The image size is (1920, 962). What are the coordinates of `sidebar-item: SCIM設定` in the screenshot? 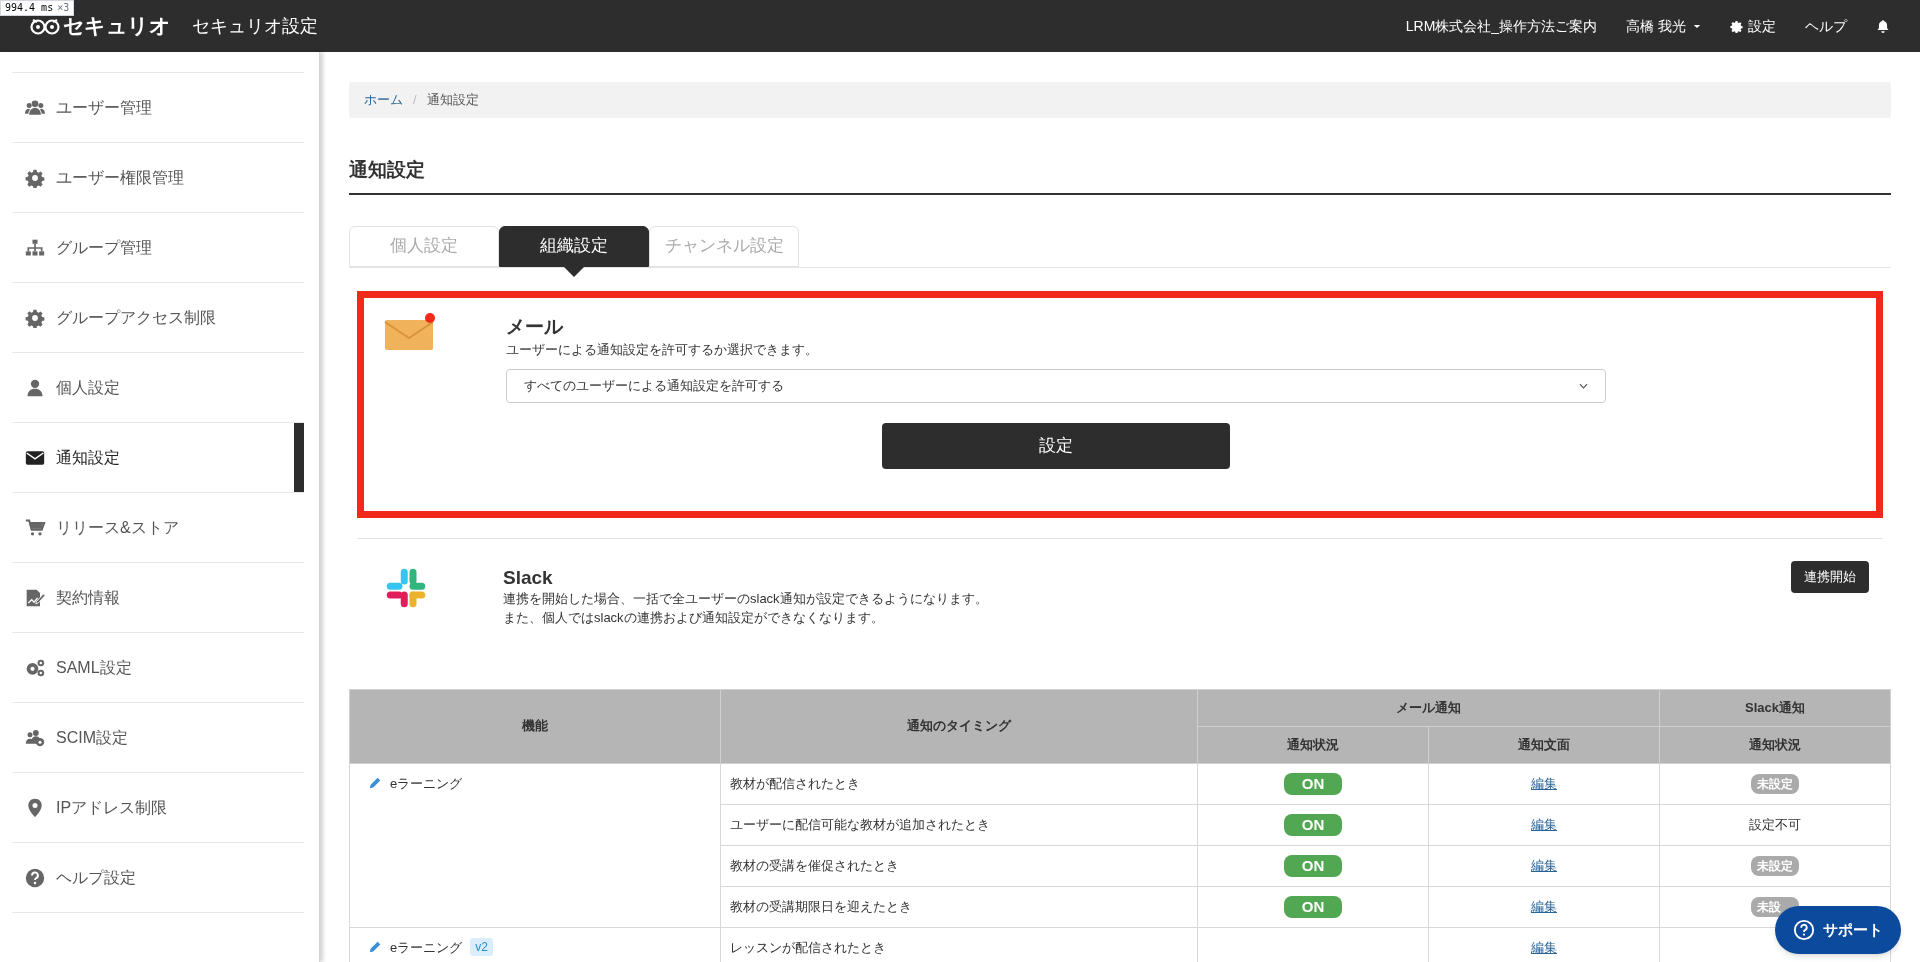 It's located at (158, 738).